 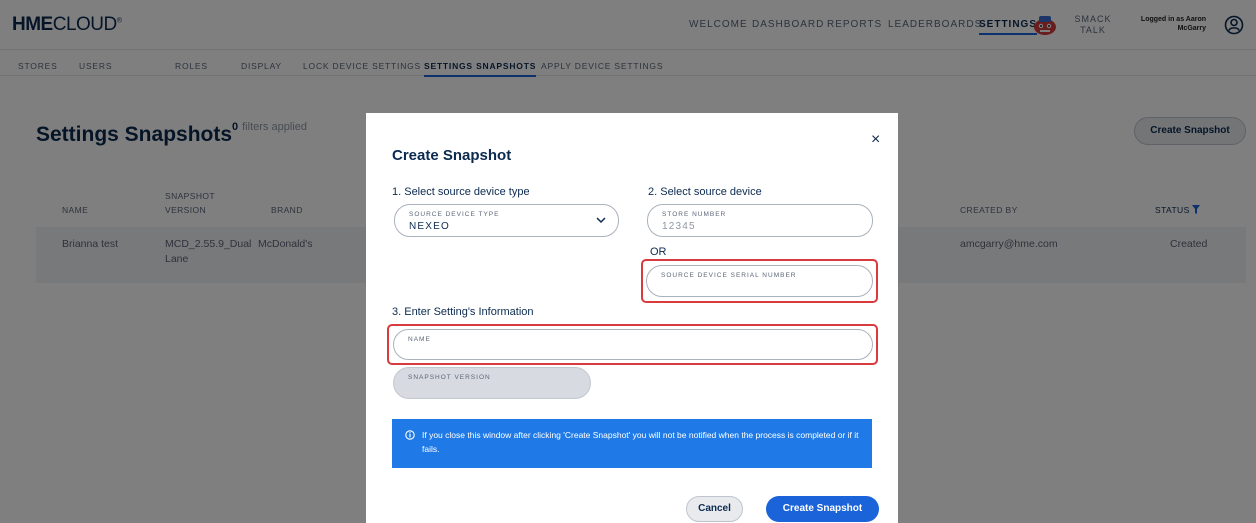 I want to click on step-1-label: 1. Select source device type, so click(x=461, y=192).